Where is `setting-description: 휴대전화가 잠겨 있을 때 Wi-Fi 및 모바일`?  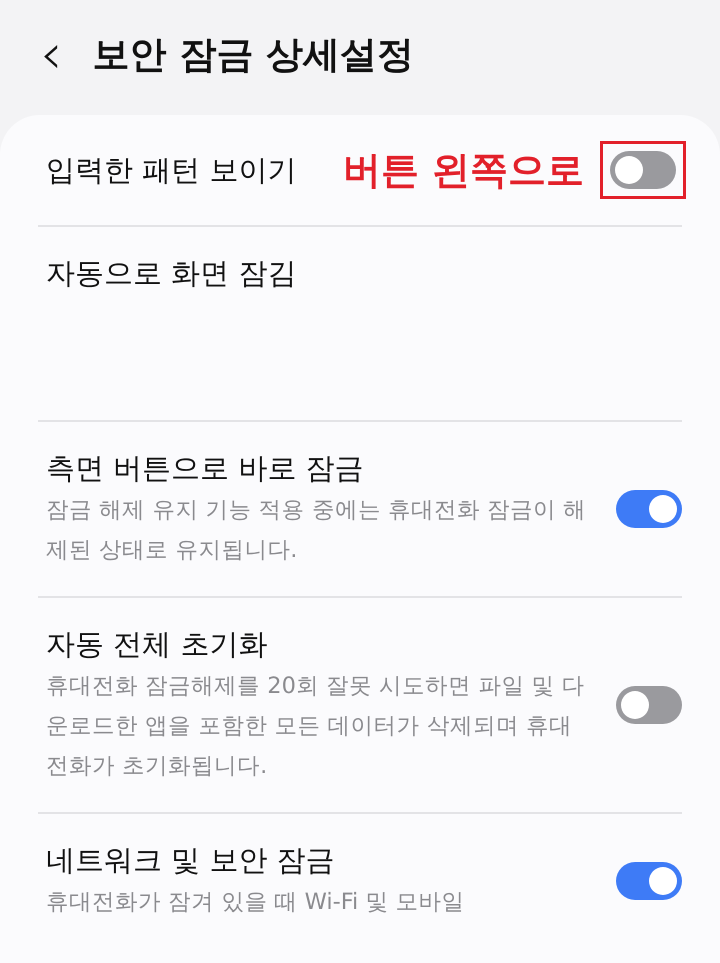 setting-description: 휴대전화가 잠겨 있을 때 Wi-Fi 및 모바일 is located at coordinates (256, 902).